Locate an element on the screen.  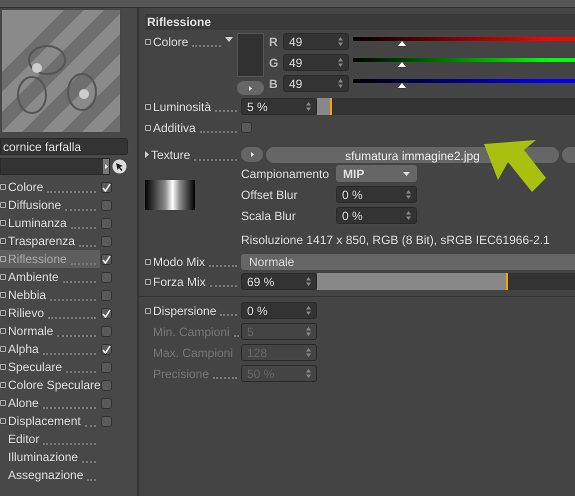
channel-item: Colore is located at coordinates (50, 187).